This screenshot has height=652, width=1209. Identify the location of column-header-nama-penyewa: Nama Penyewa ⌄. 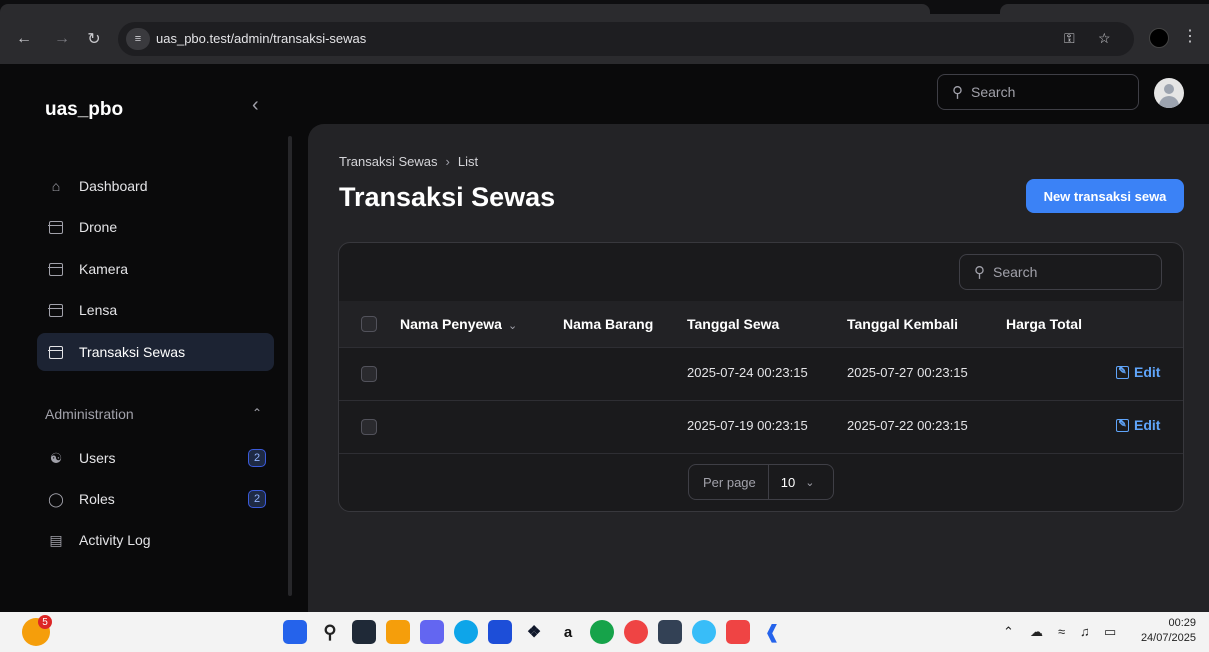
(458, 324).